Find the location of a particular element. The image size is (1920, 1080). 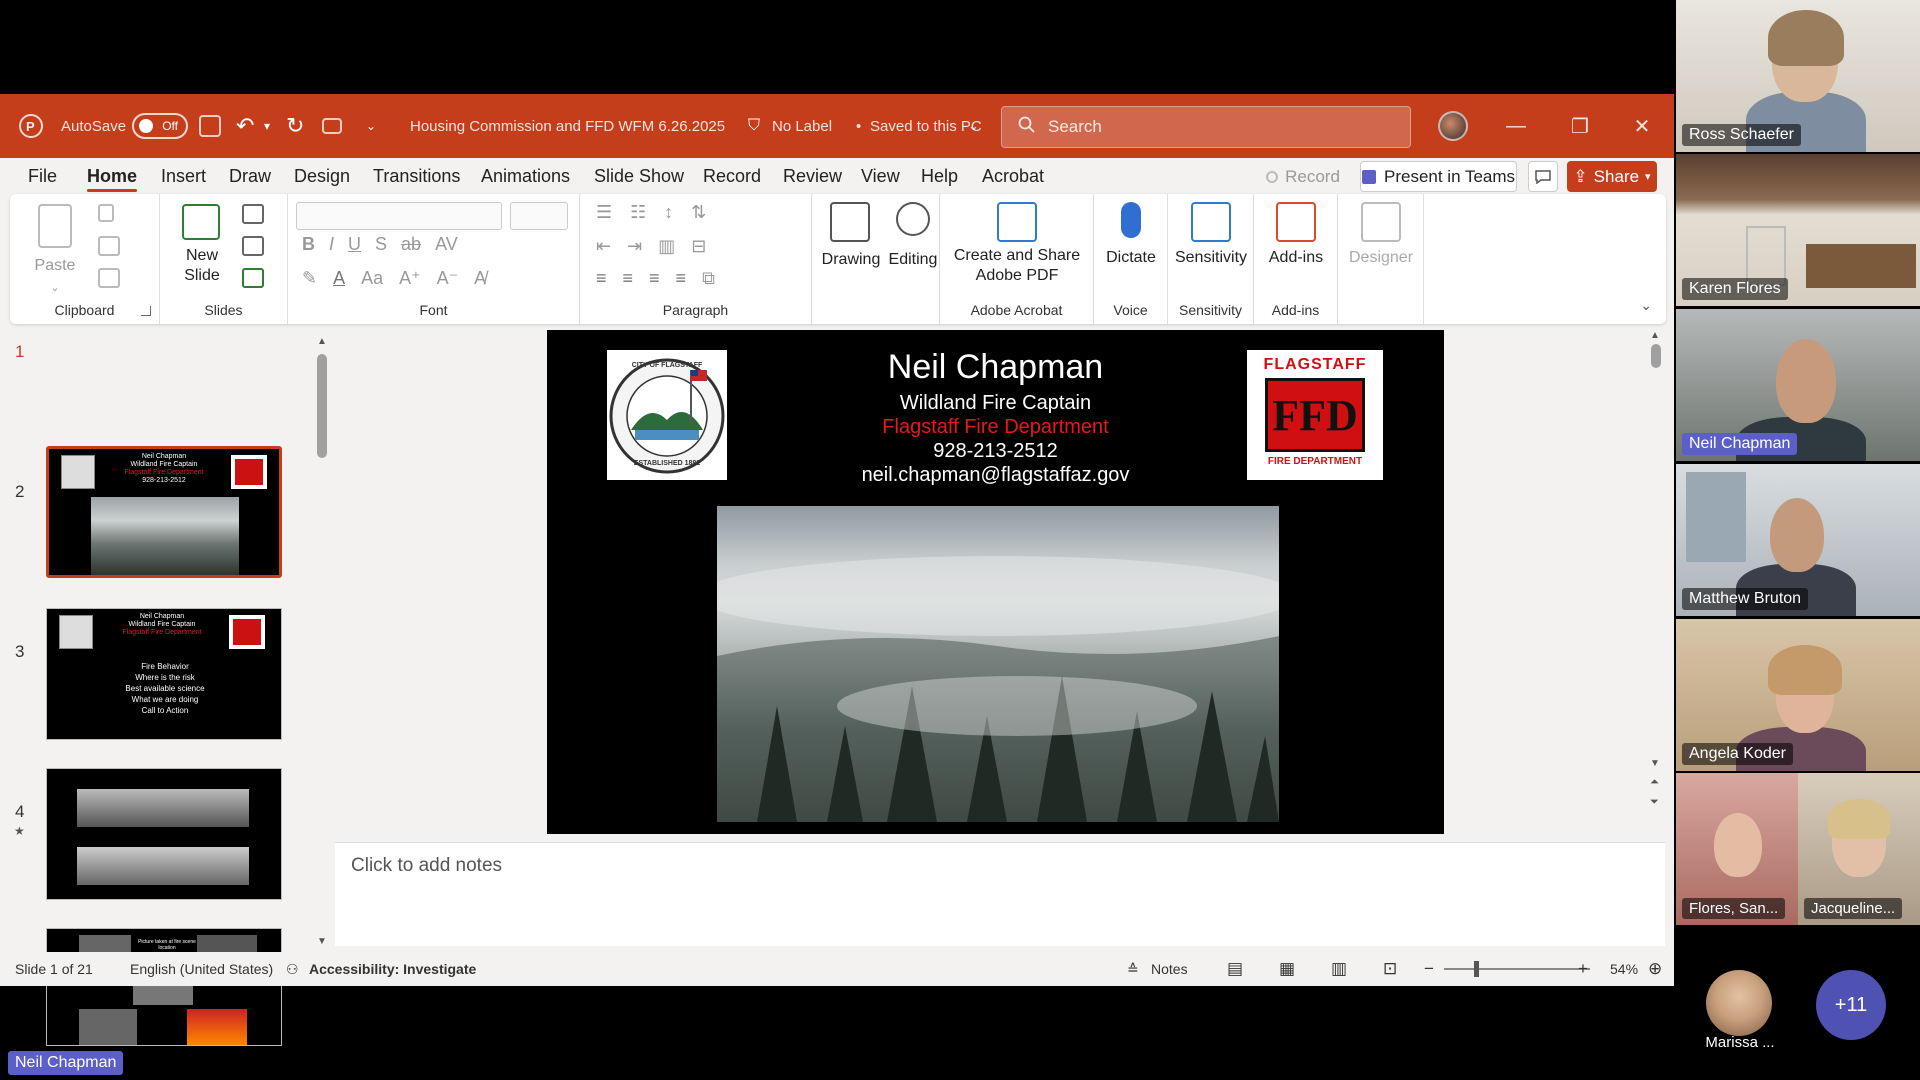

normal-view-icon: ▤ is located at coordinates (1235, 969).